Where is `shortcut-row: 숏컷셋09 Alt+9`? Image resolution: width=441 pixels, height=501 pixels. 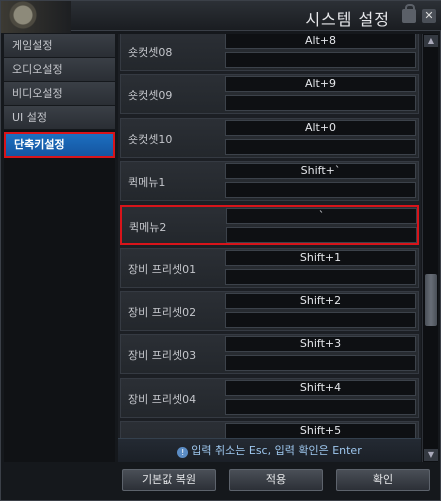 shortcut-row: 숏컷셋09 Alt+9 is located at coordinates (269, 94).